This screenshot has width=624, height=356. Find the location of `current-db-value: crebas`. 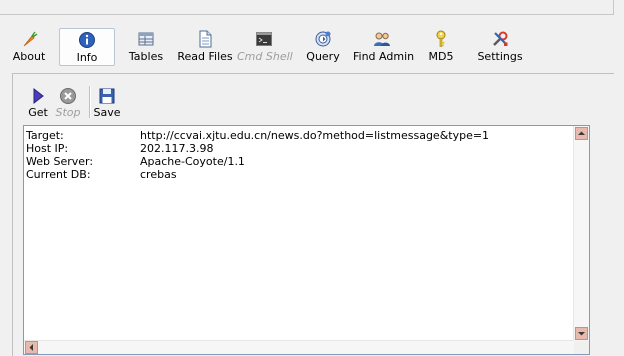

current-db-value: crebas is located at coordinates (158, 174).